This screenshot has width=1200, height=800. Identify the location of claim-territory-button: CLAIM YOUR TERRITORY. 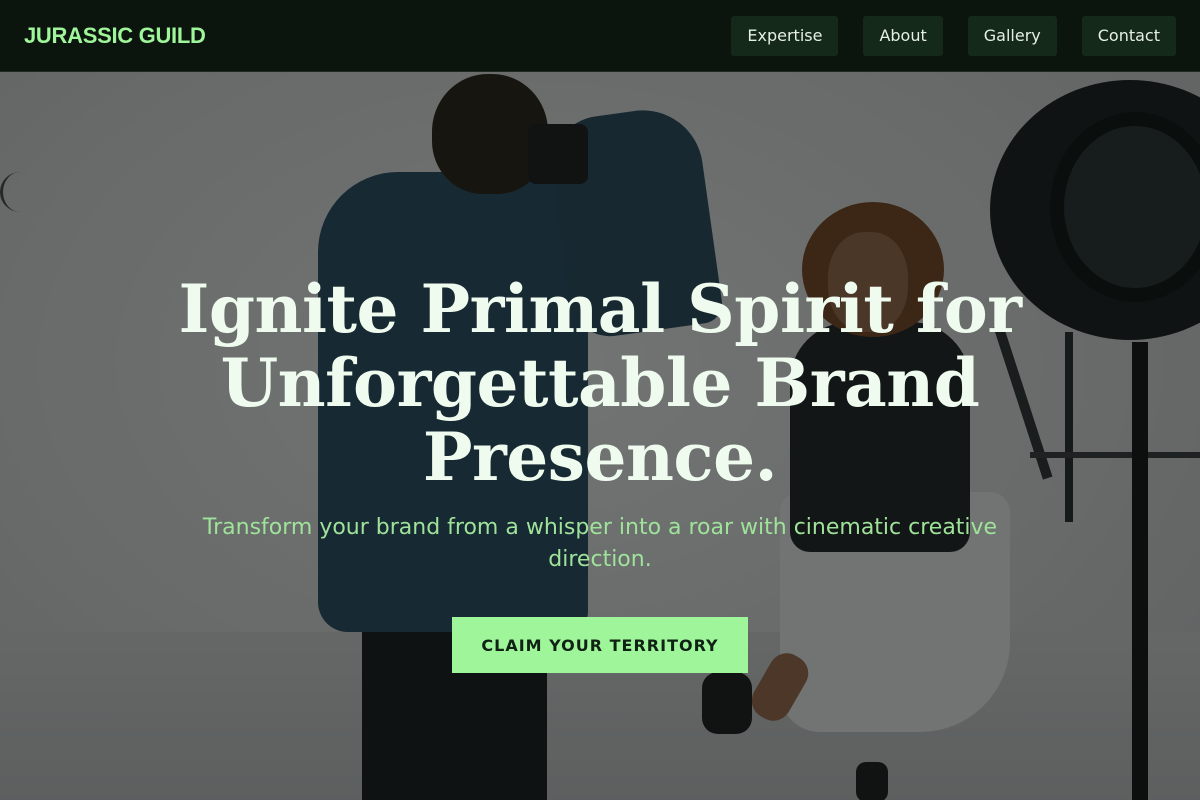
(600, 645).